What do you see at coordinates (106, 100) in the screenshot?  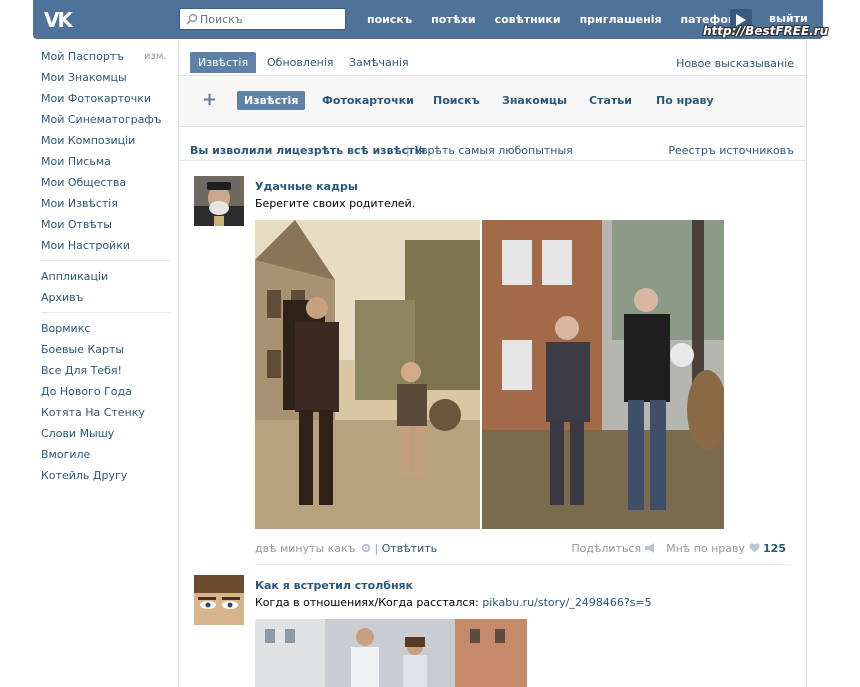 I see `sidebar-item-photos: Мои Фотокарточки` at bounding box center [106, 100].